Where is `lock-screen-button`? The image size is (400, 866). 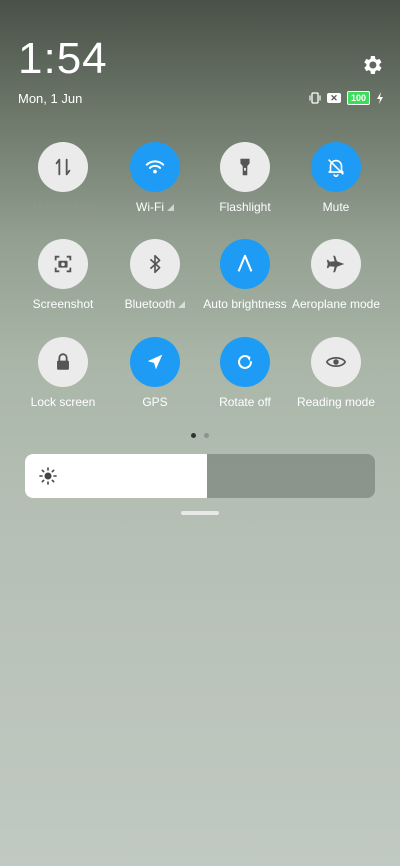 lock-screen-button is located at coordinates (63, 362).